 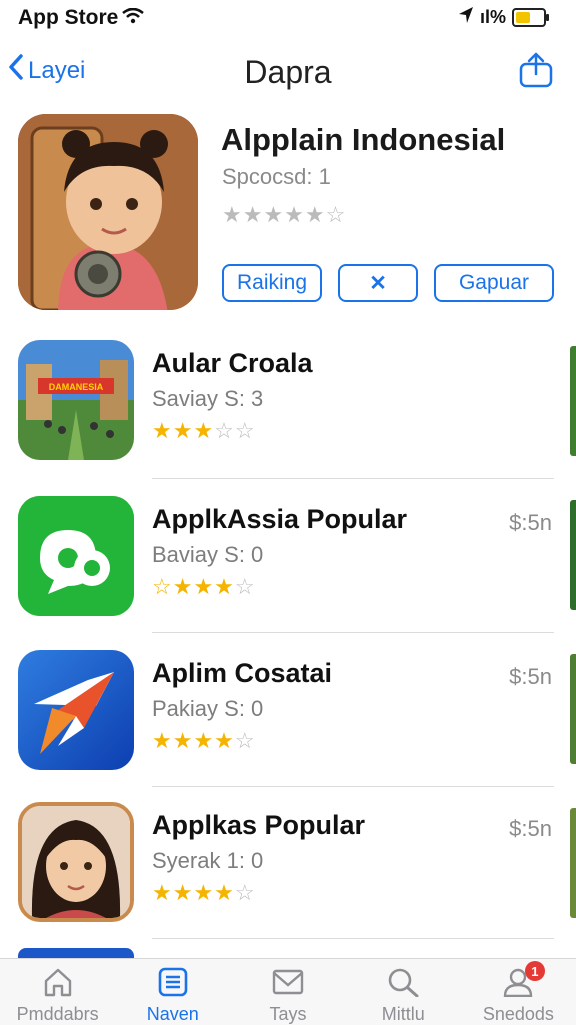 What do you see at coordinates (76, 862) in the screenshot?
I see `app-icon-portrait` at bounding box center [76, 862].